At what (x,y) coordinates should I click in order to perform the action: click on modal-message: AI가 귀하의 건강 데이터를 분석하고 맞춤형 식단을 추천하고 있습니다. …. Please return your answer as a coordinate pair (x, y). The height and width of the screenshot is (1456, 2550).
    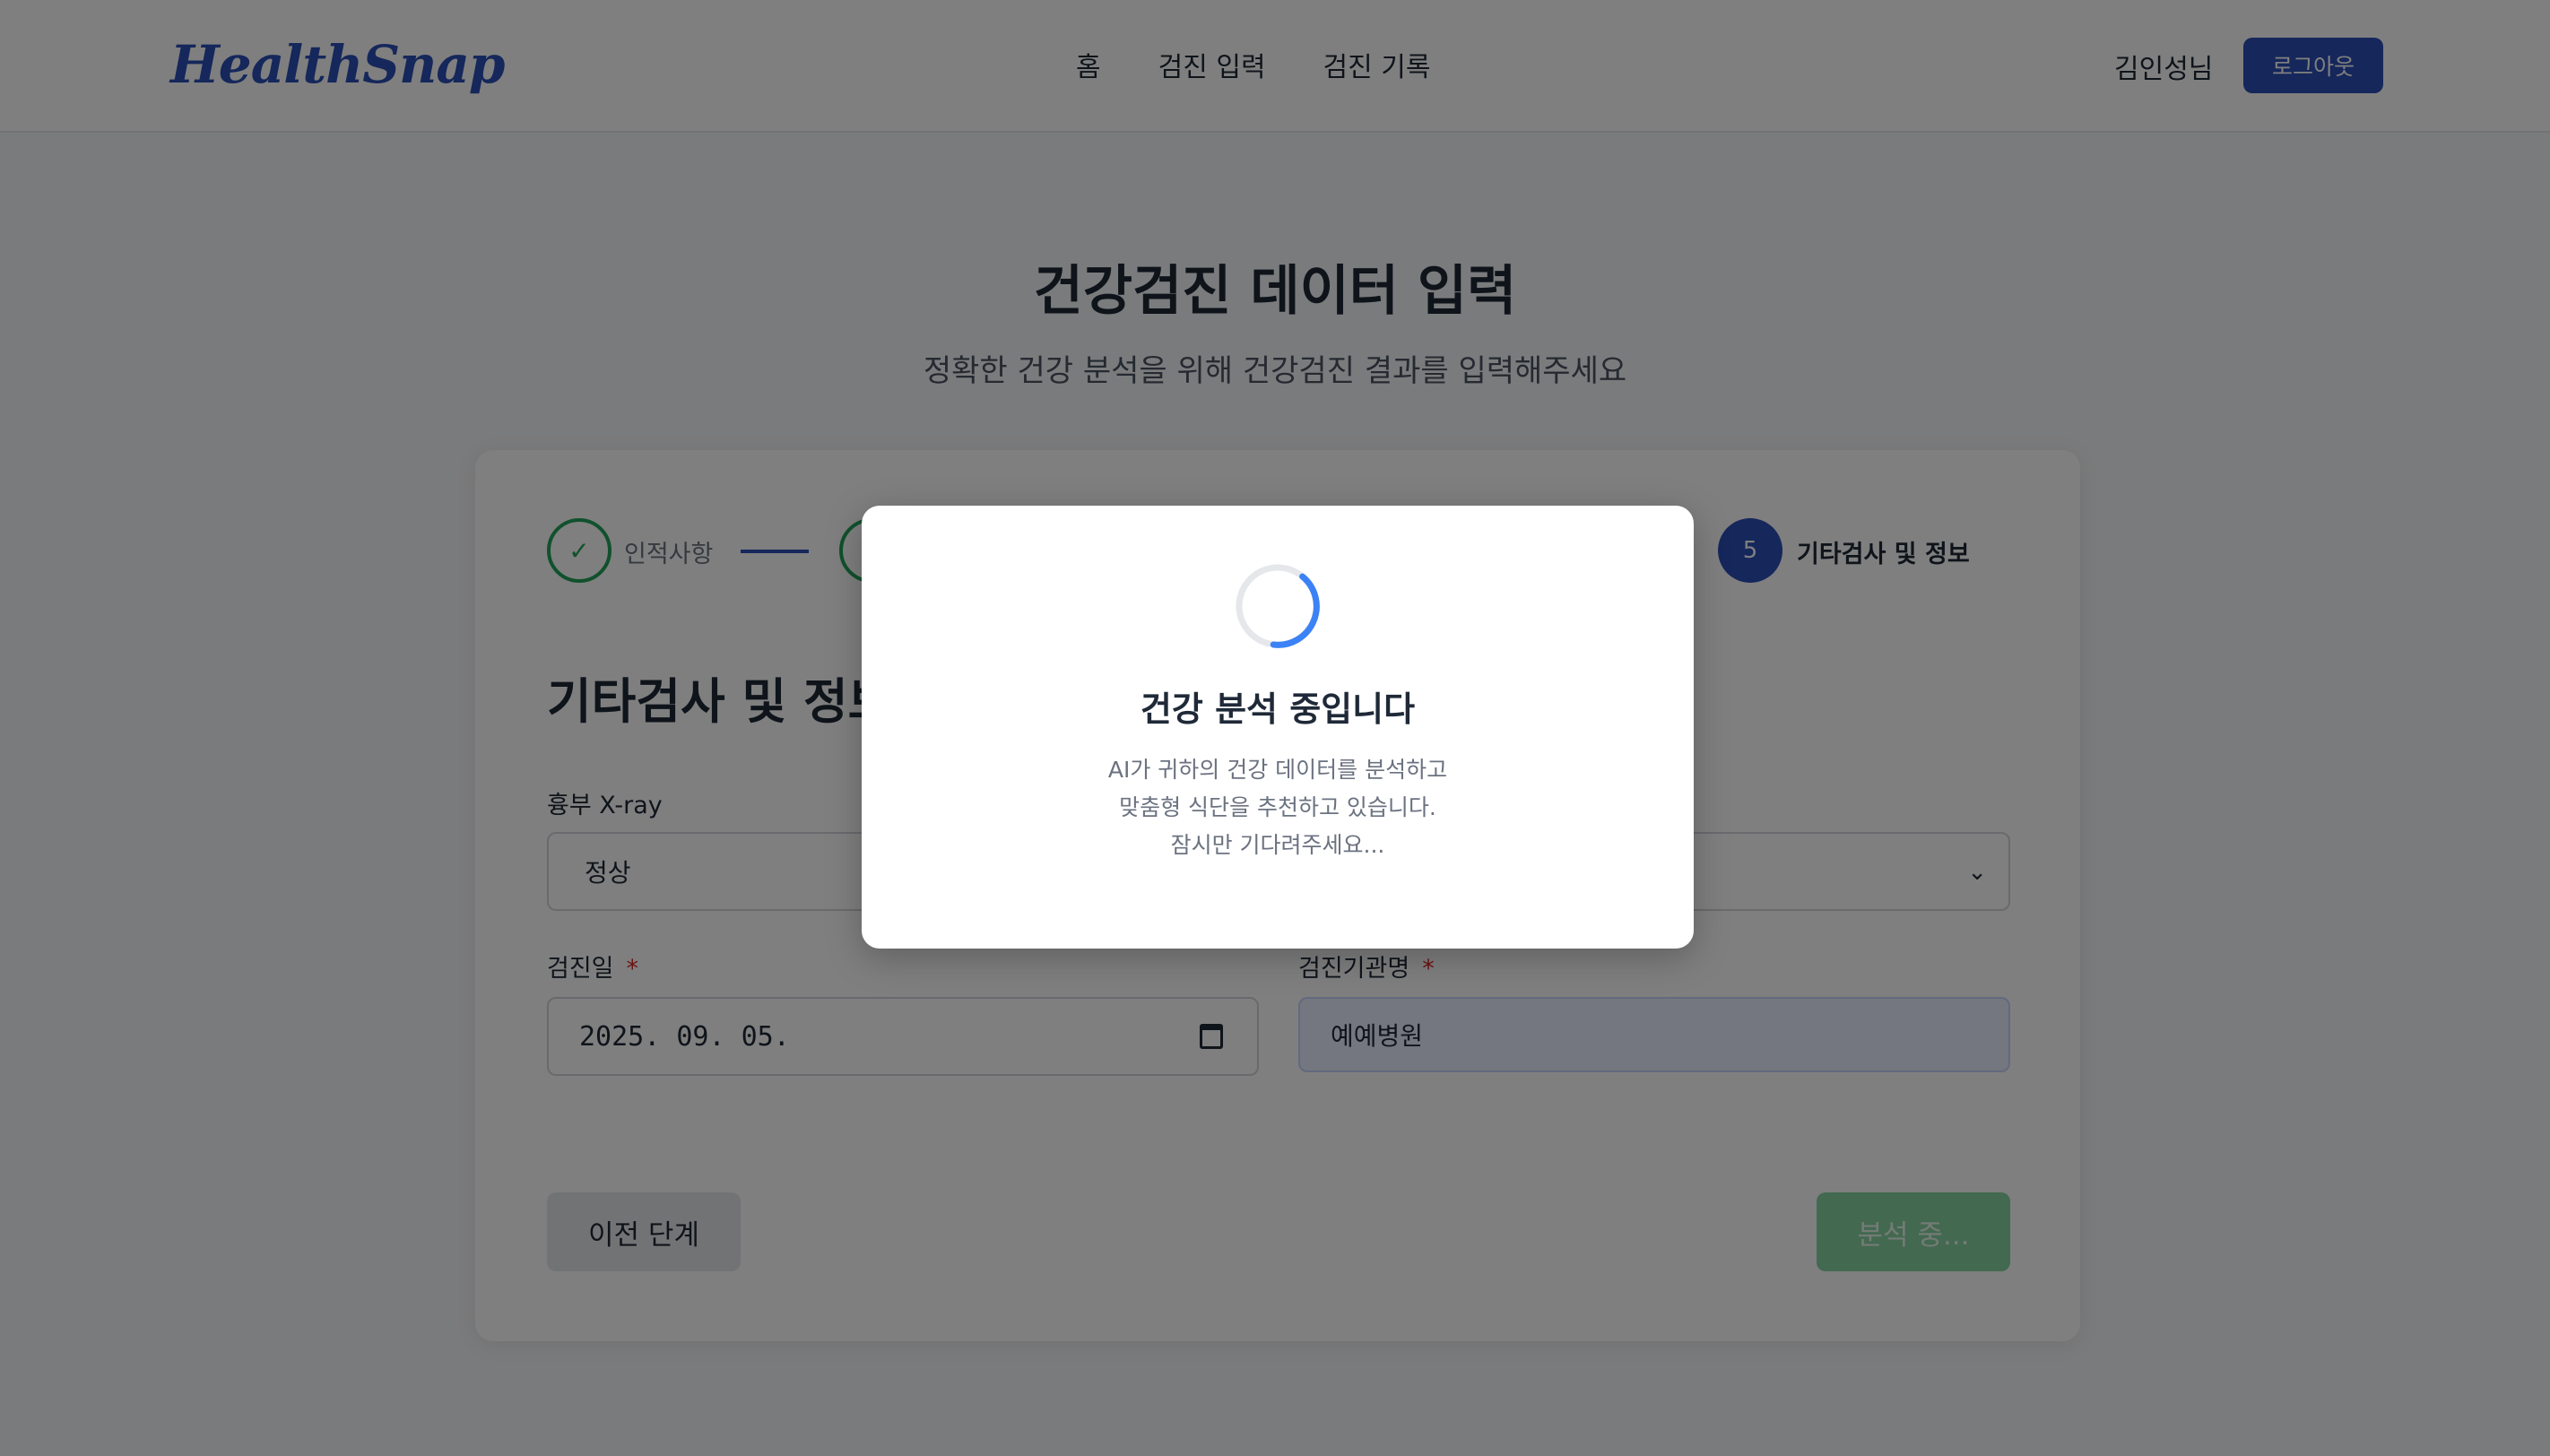
    Looking at the image, I should click on (1278, 807).